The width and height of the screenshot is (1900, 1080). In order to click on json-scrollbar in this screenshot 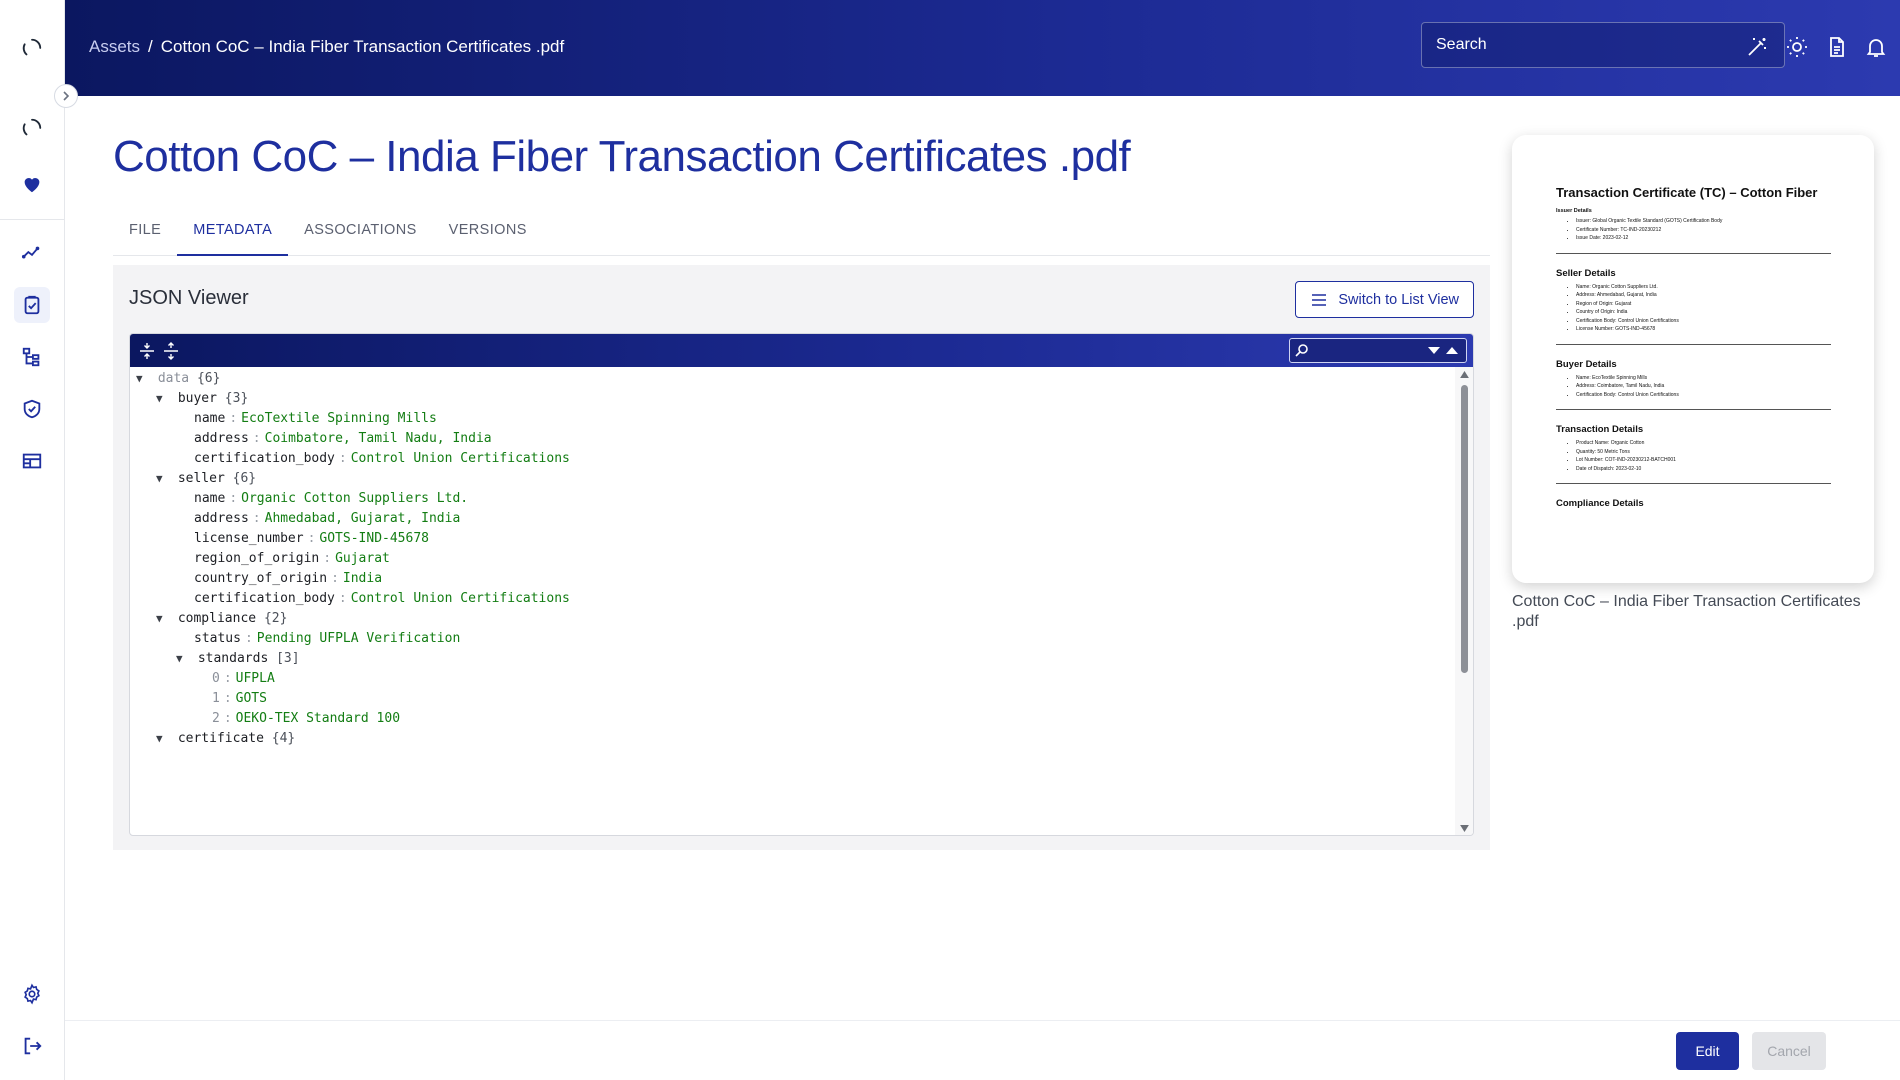, I will do `click(1464, 601)`.